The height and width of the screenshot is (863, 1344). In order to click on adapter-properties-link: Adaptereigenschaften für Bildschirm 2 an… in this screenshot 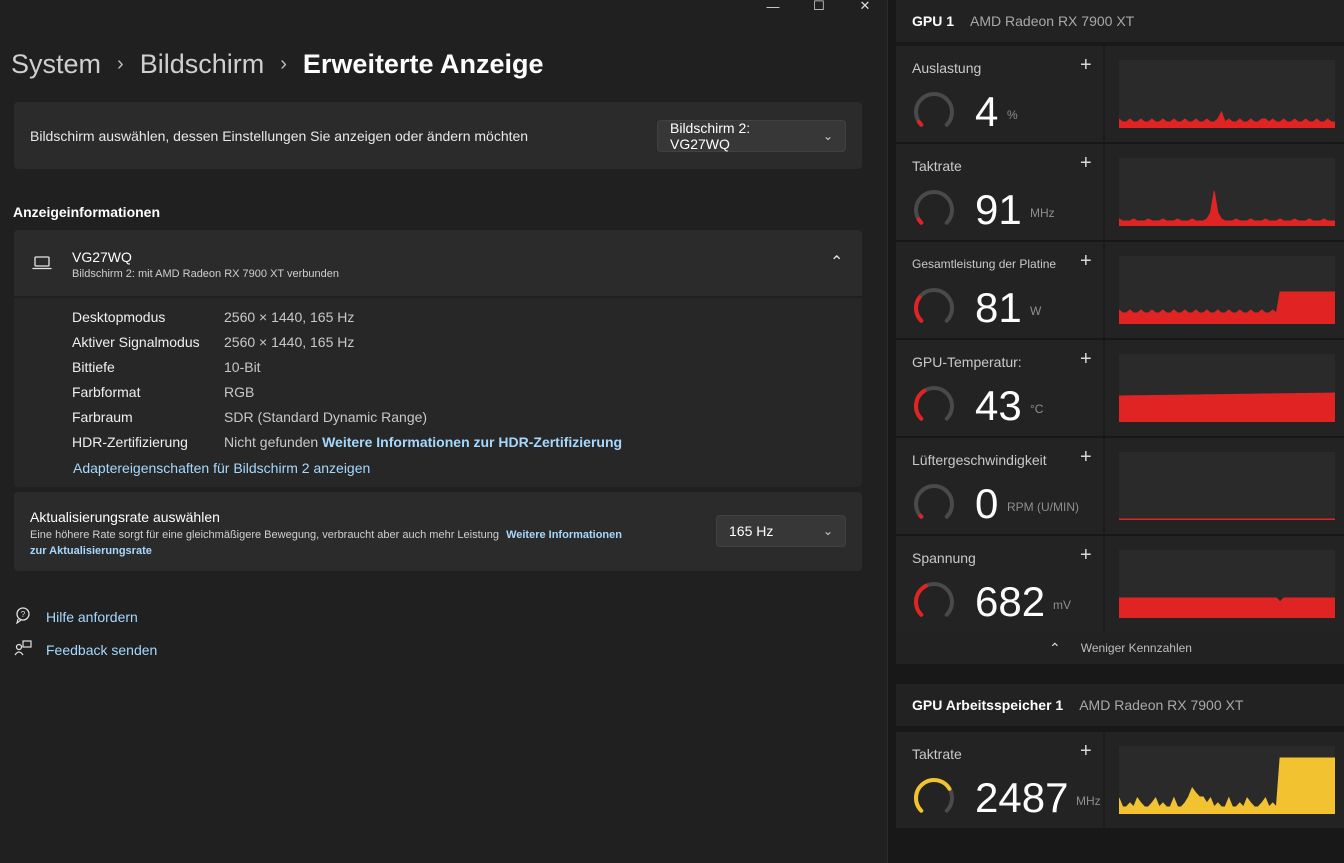, I will do `click(221, 468)`.